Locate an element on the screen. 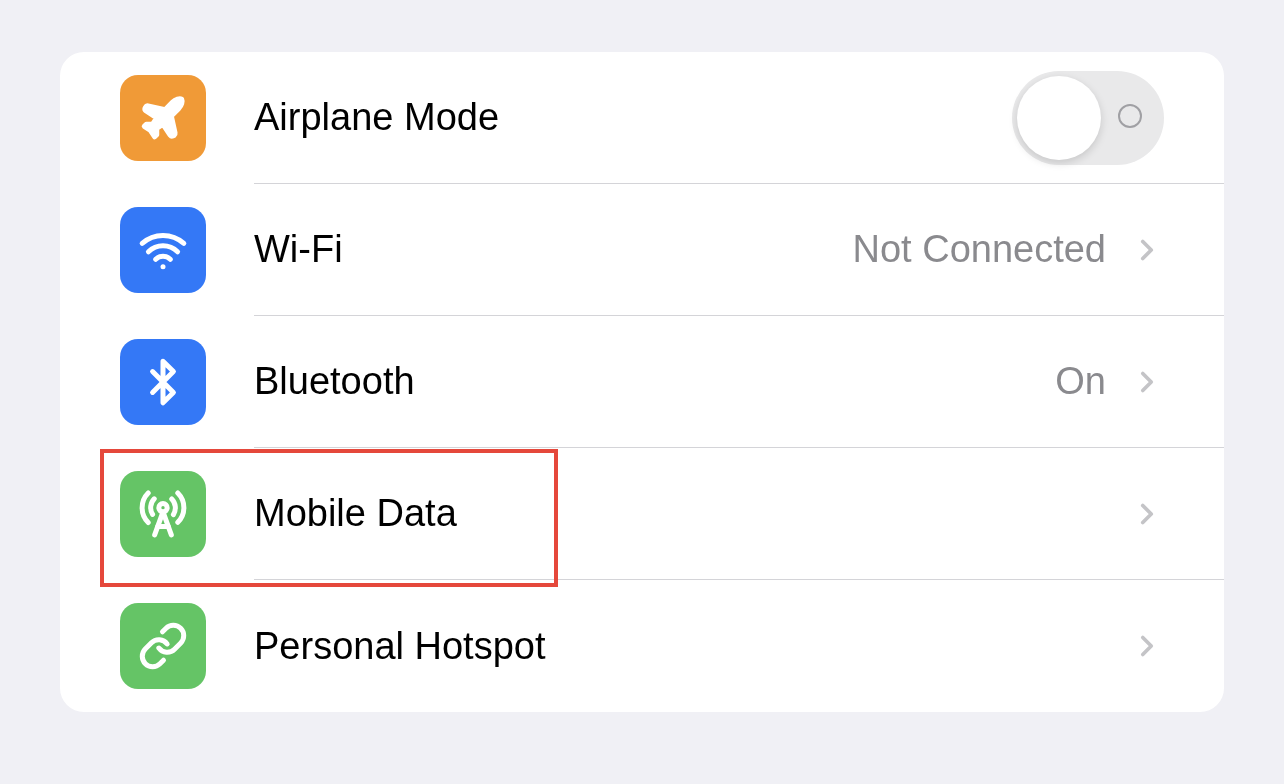 The height and width of the screenshot is (784, 1284). setting-value: Not Connected is located at coordinates (979, 249).